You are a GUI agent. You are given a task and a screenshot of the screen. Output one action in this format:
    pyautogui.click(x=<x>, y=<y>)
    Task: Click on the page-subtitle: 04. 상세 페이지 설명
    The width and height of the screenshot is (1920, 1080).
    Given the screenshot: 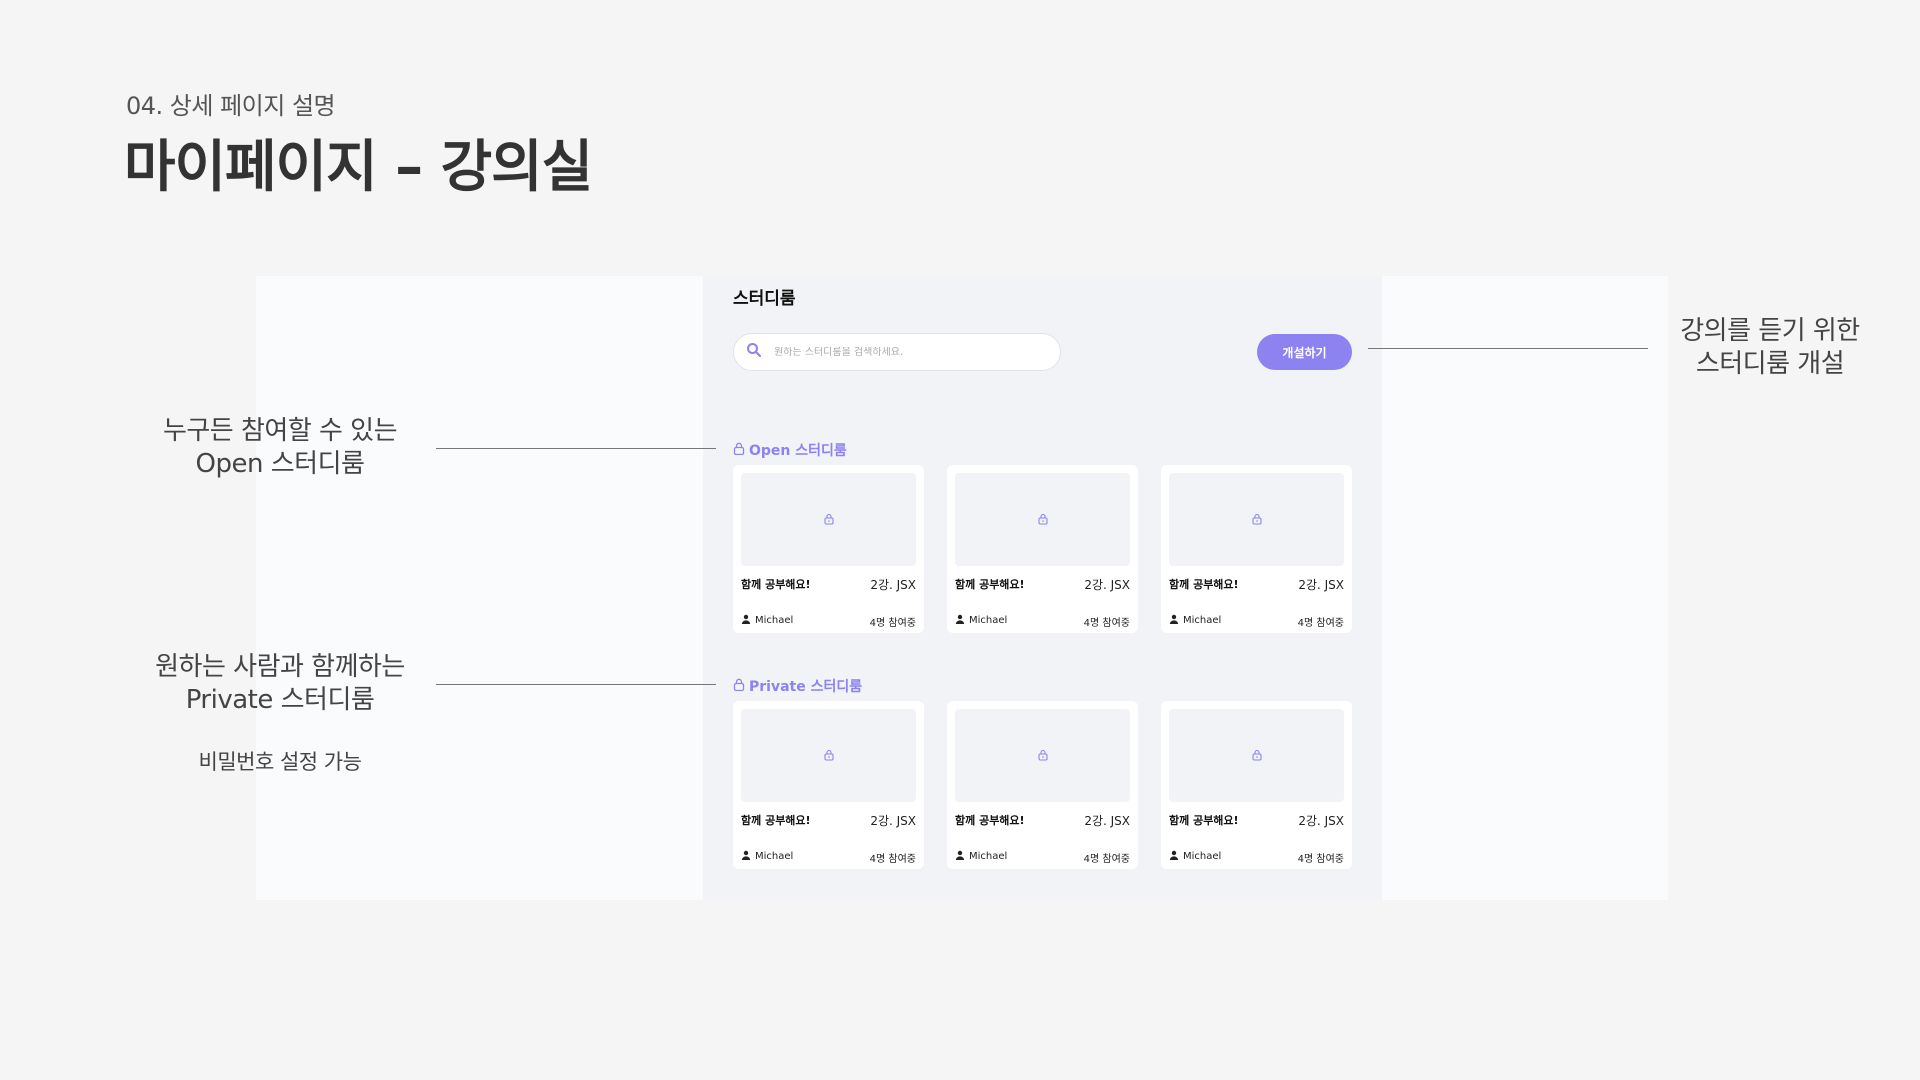 What is the action you would take?
    pyautogui.click(x=231, y=106)
    